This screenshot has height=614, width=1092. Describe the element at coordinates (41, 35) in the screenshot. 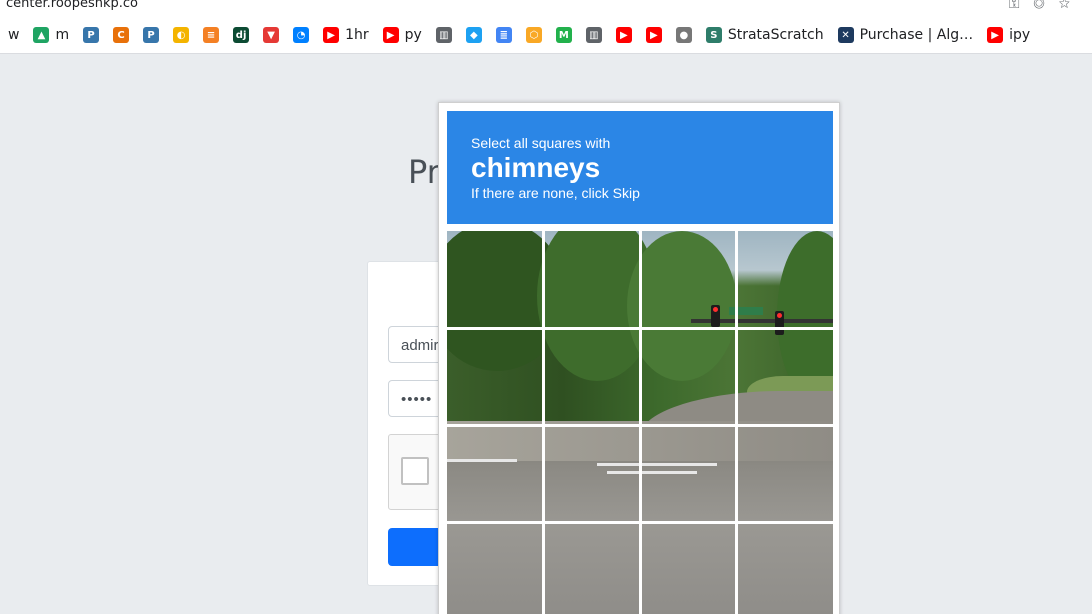

I see `google-drive-icon: ▲` at that location.